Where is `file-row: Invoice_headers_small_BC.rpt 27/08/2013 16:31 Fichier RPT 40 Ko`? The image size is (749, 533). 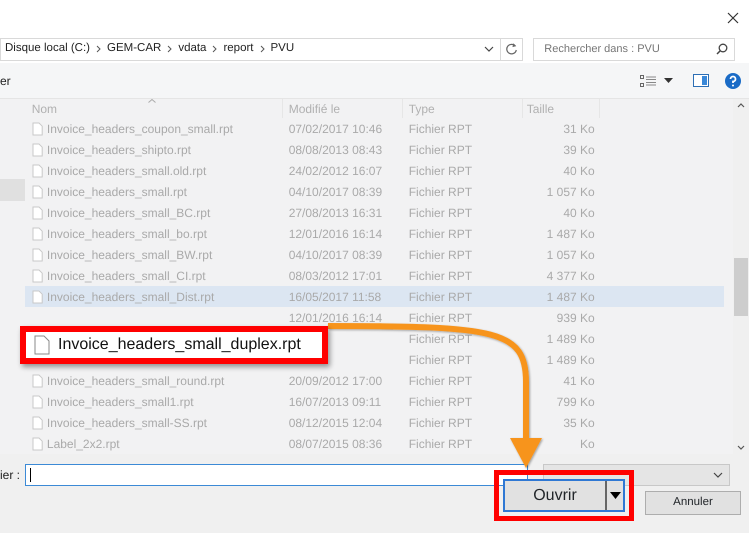 file-row: Invoice_headers_small_BC.rpt 27/08/2013 16:31 Fichier RPT 40 Ko is located at coordinates (374, 212).